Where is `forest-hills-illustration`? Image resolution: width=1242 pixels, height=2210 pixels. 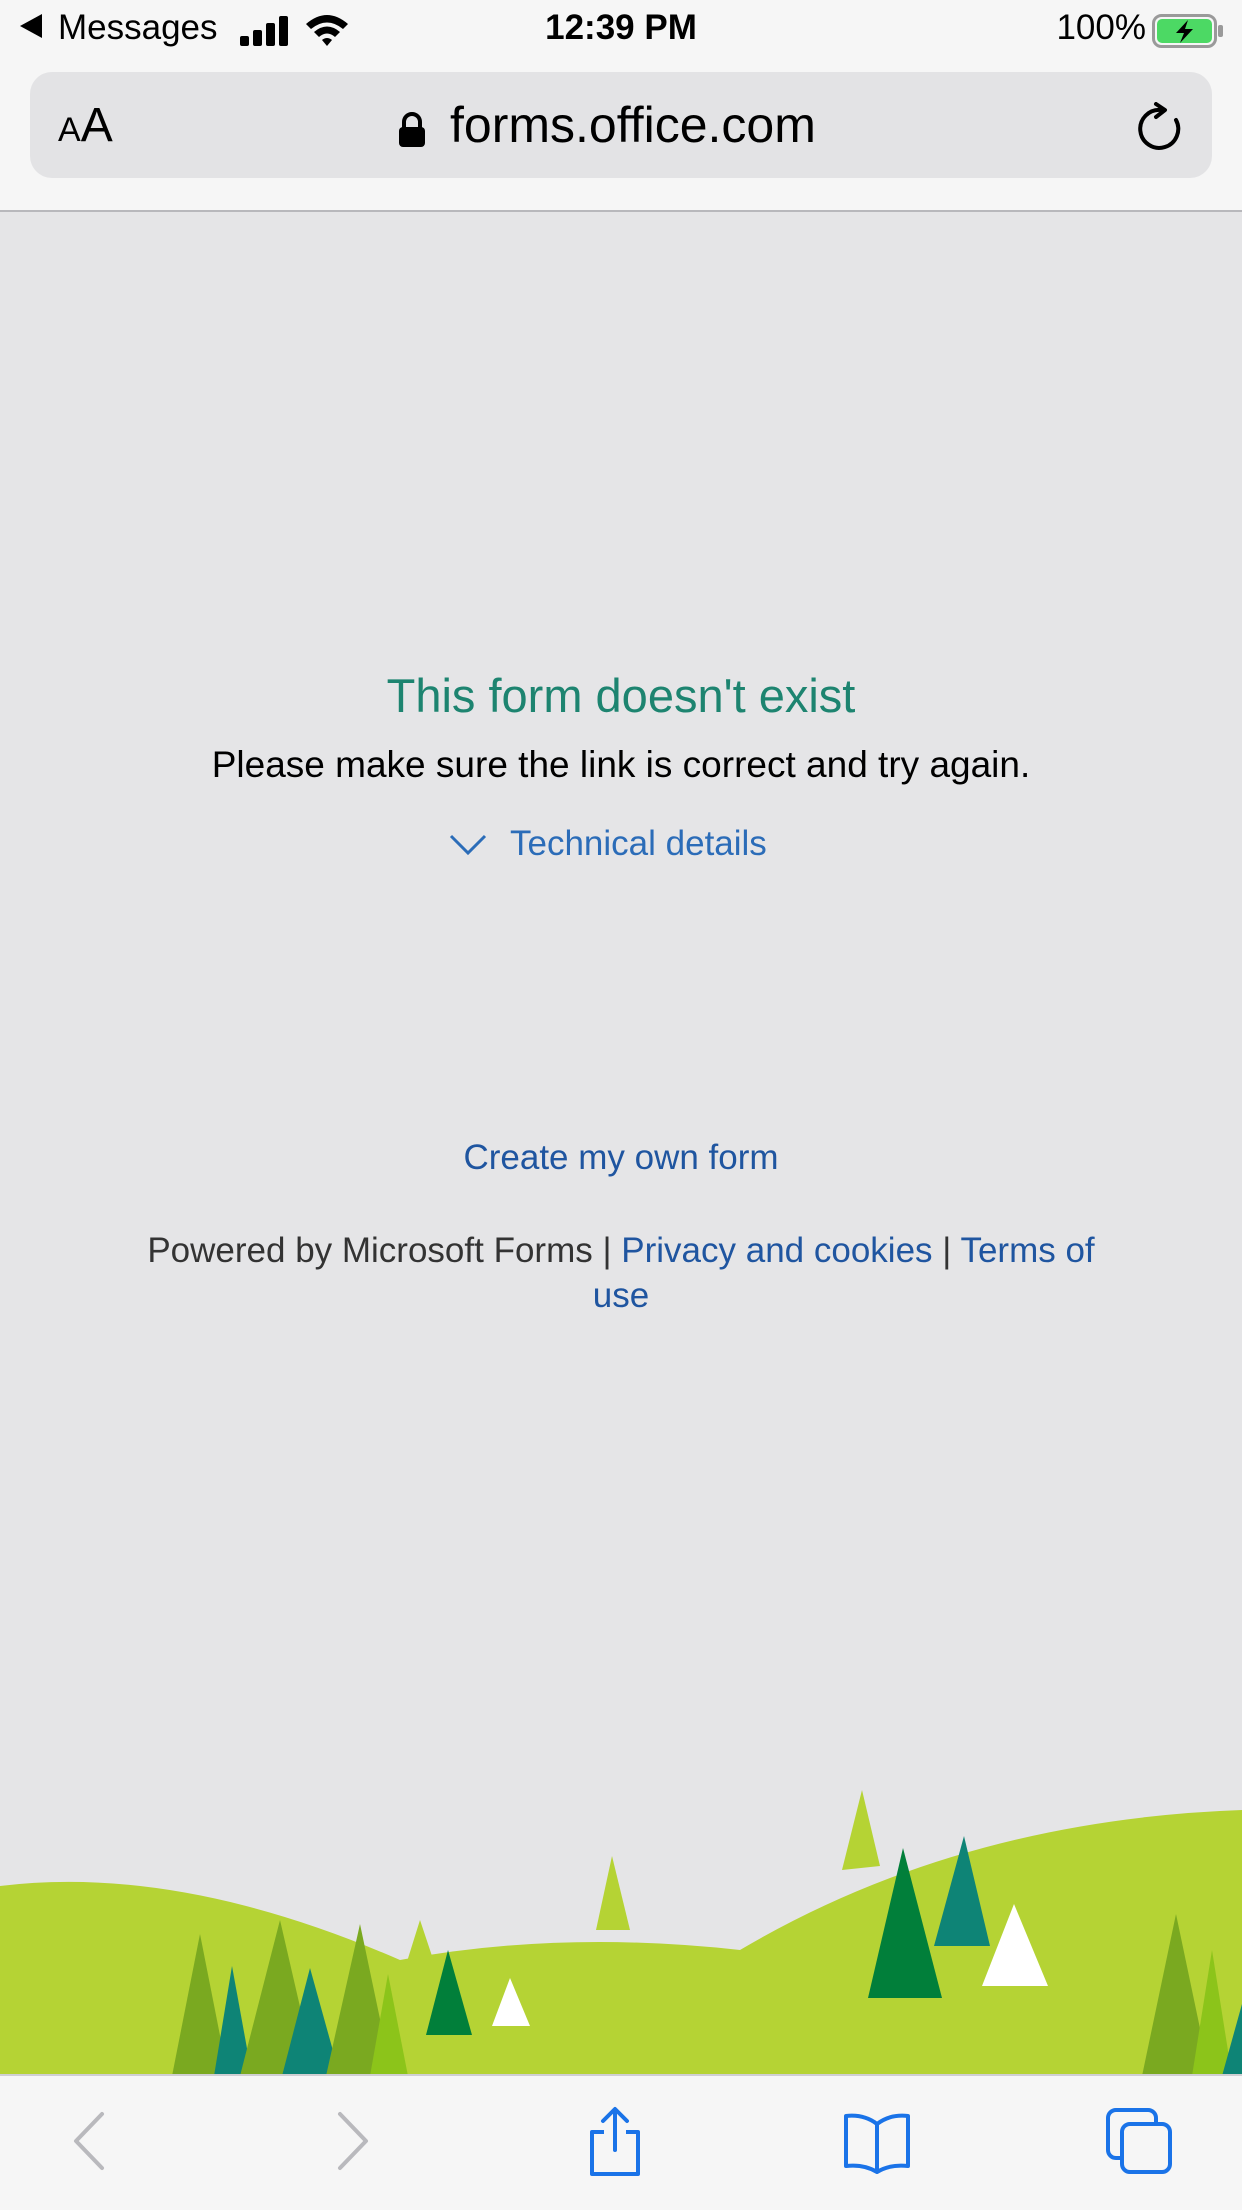 forest-hills-illustration is located at coordinates (621, 1933).